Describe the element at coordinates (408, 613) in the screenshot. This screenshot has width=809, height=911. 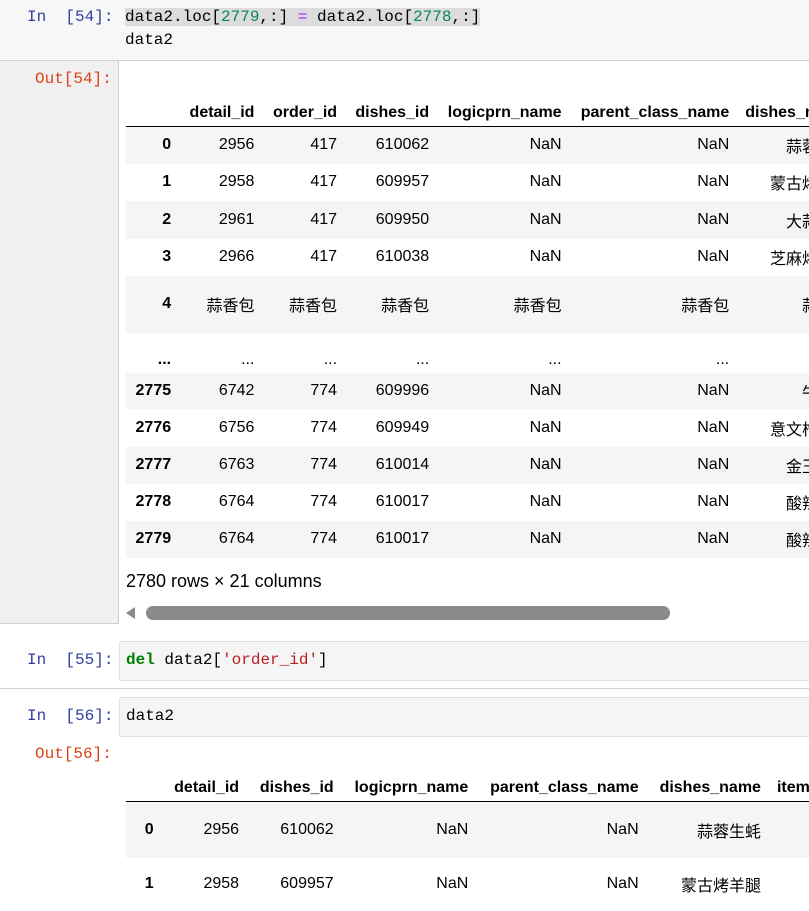
I see `scrollbar-thumb` at that location.